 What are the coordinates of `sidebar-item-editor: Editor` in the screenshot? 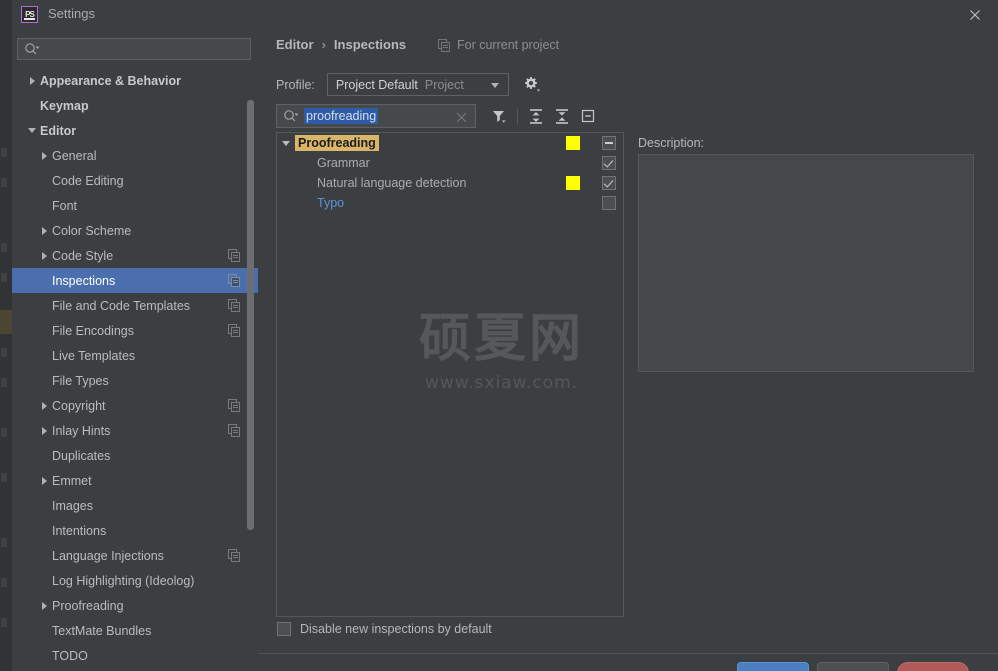 It's located at (135, 130).